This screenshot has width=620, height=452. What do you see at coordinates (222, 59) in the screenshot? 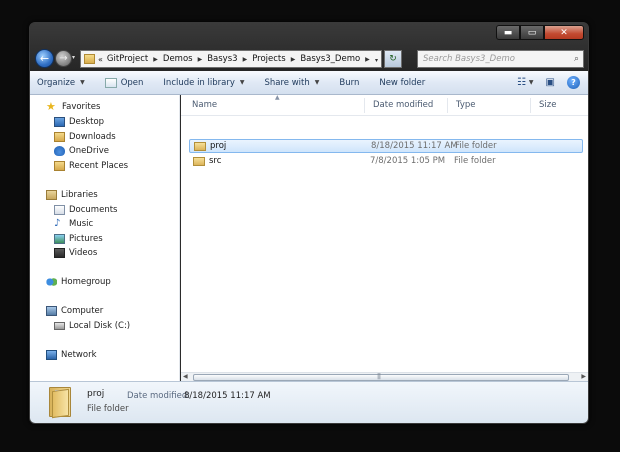
I see `breadcrumb-basys3: Basys3` at bounding box center [222, 59].